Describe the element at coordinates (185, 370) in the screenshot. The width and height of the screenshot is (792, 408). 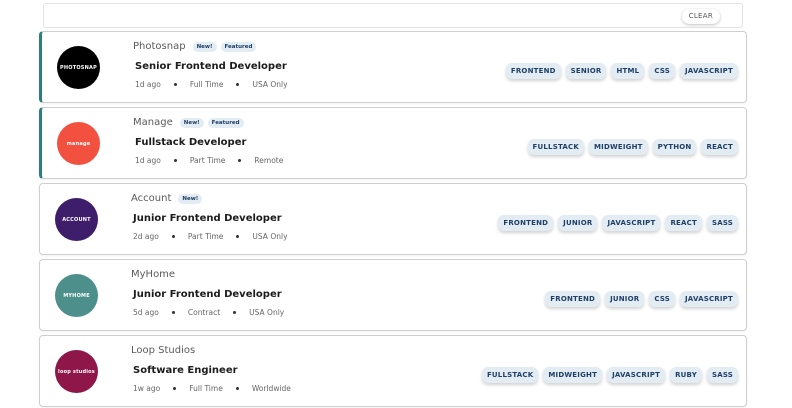
I see `position-title: Software Engineer` at that location.